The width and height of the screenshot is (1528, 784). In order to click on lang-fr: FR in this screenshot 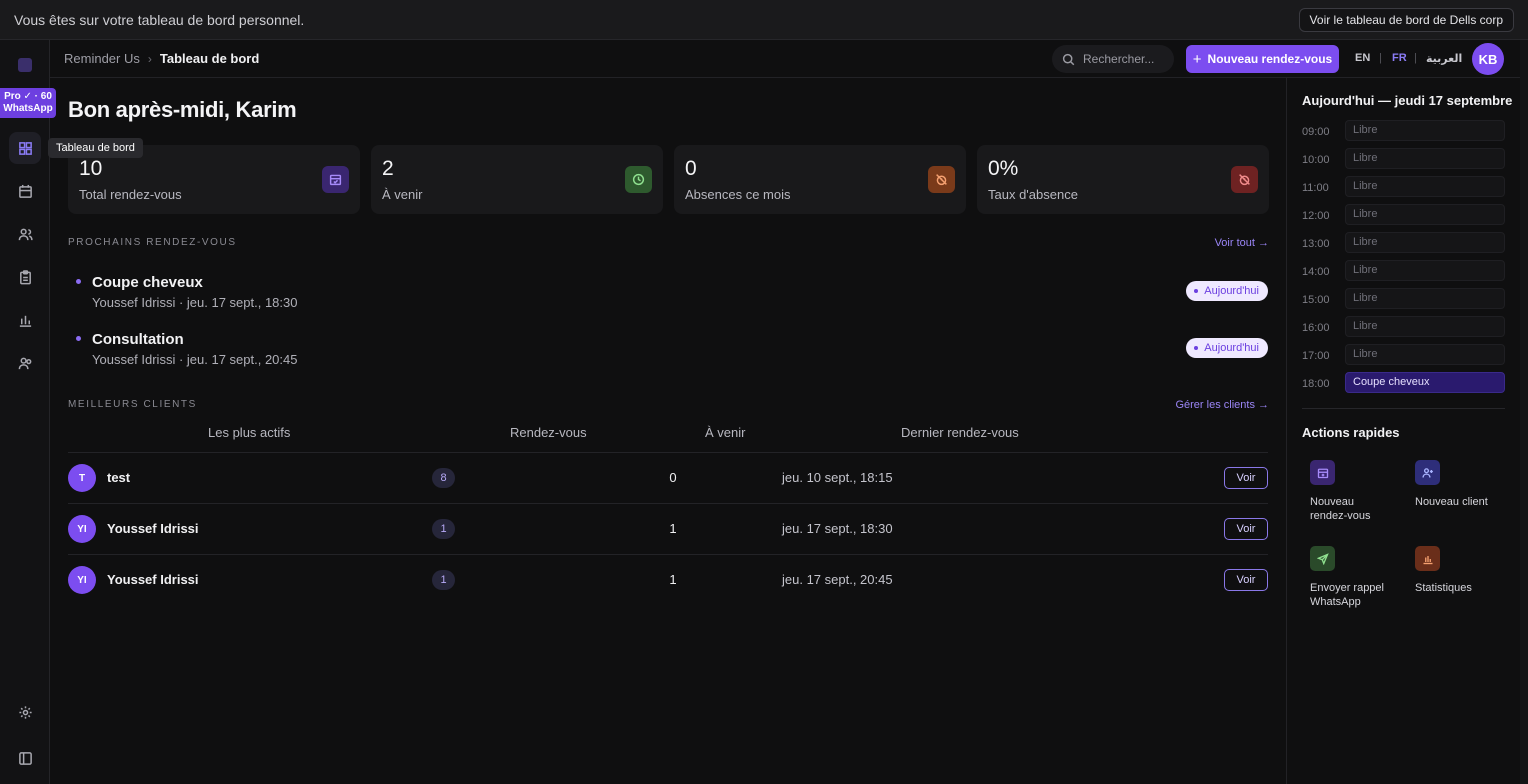, I will do `click(1399, 58)`.